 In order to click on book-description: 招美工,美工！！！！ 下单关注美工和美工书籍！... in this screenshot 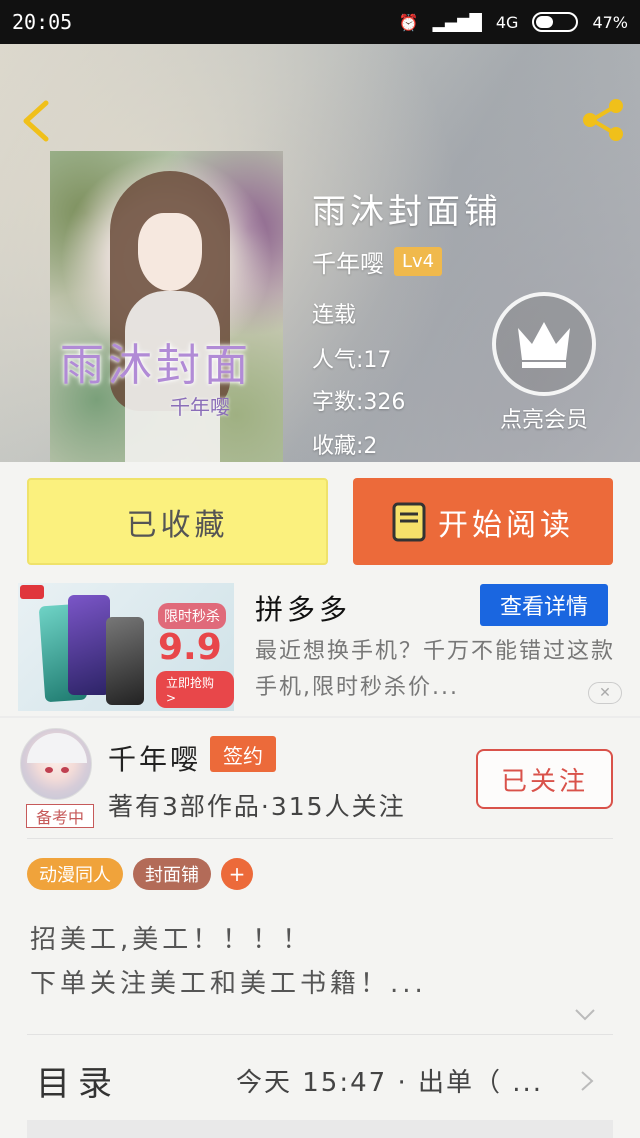, I will do `click(320, 962)`.